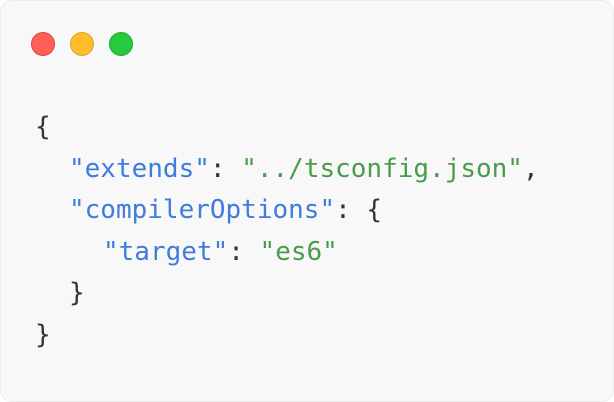 This screenshot has height=402, width=614. What do you see at coordinates (287, 336) in the screenshot?
I see `code-line-6: }` at bounding box center [287, 336].